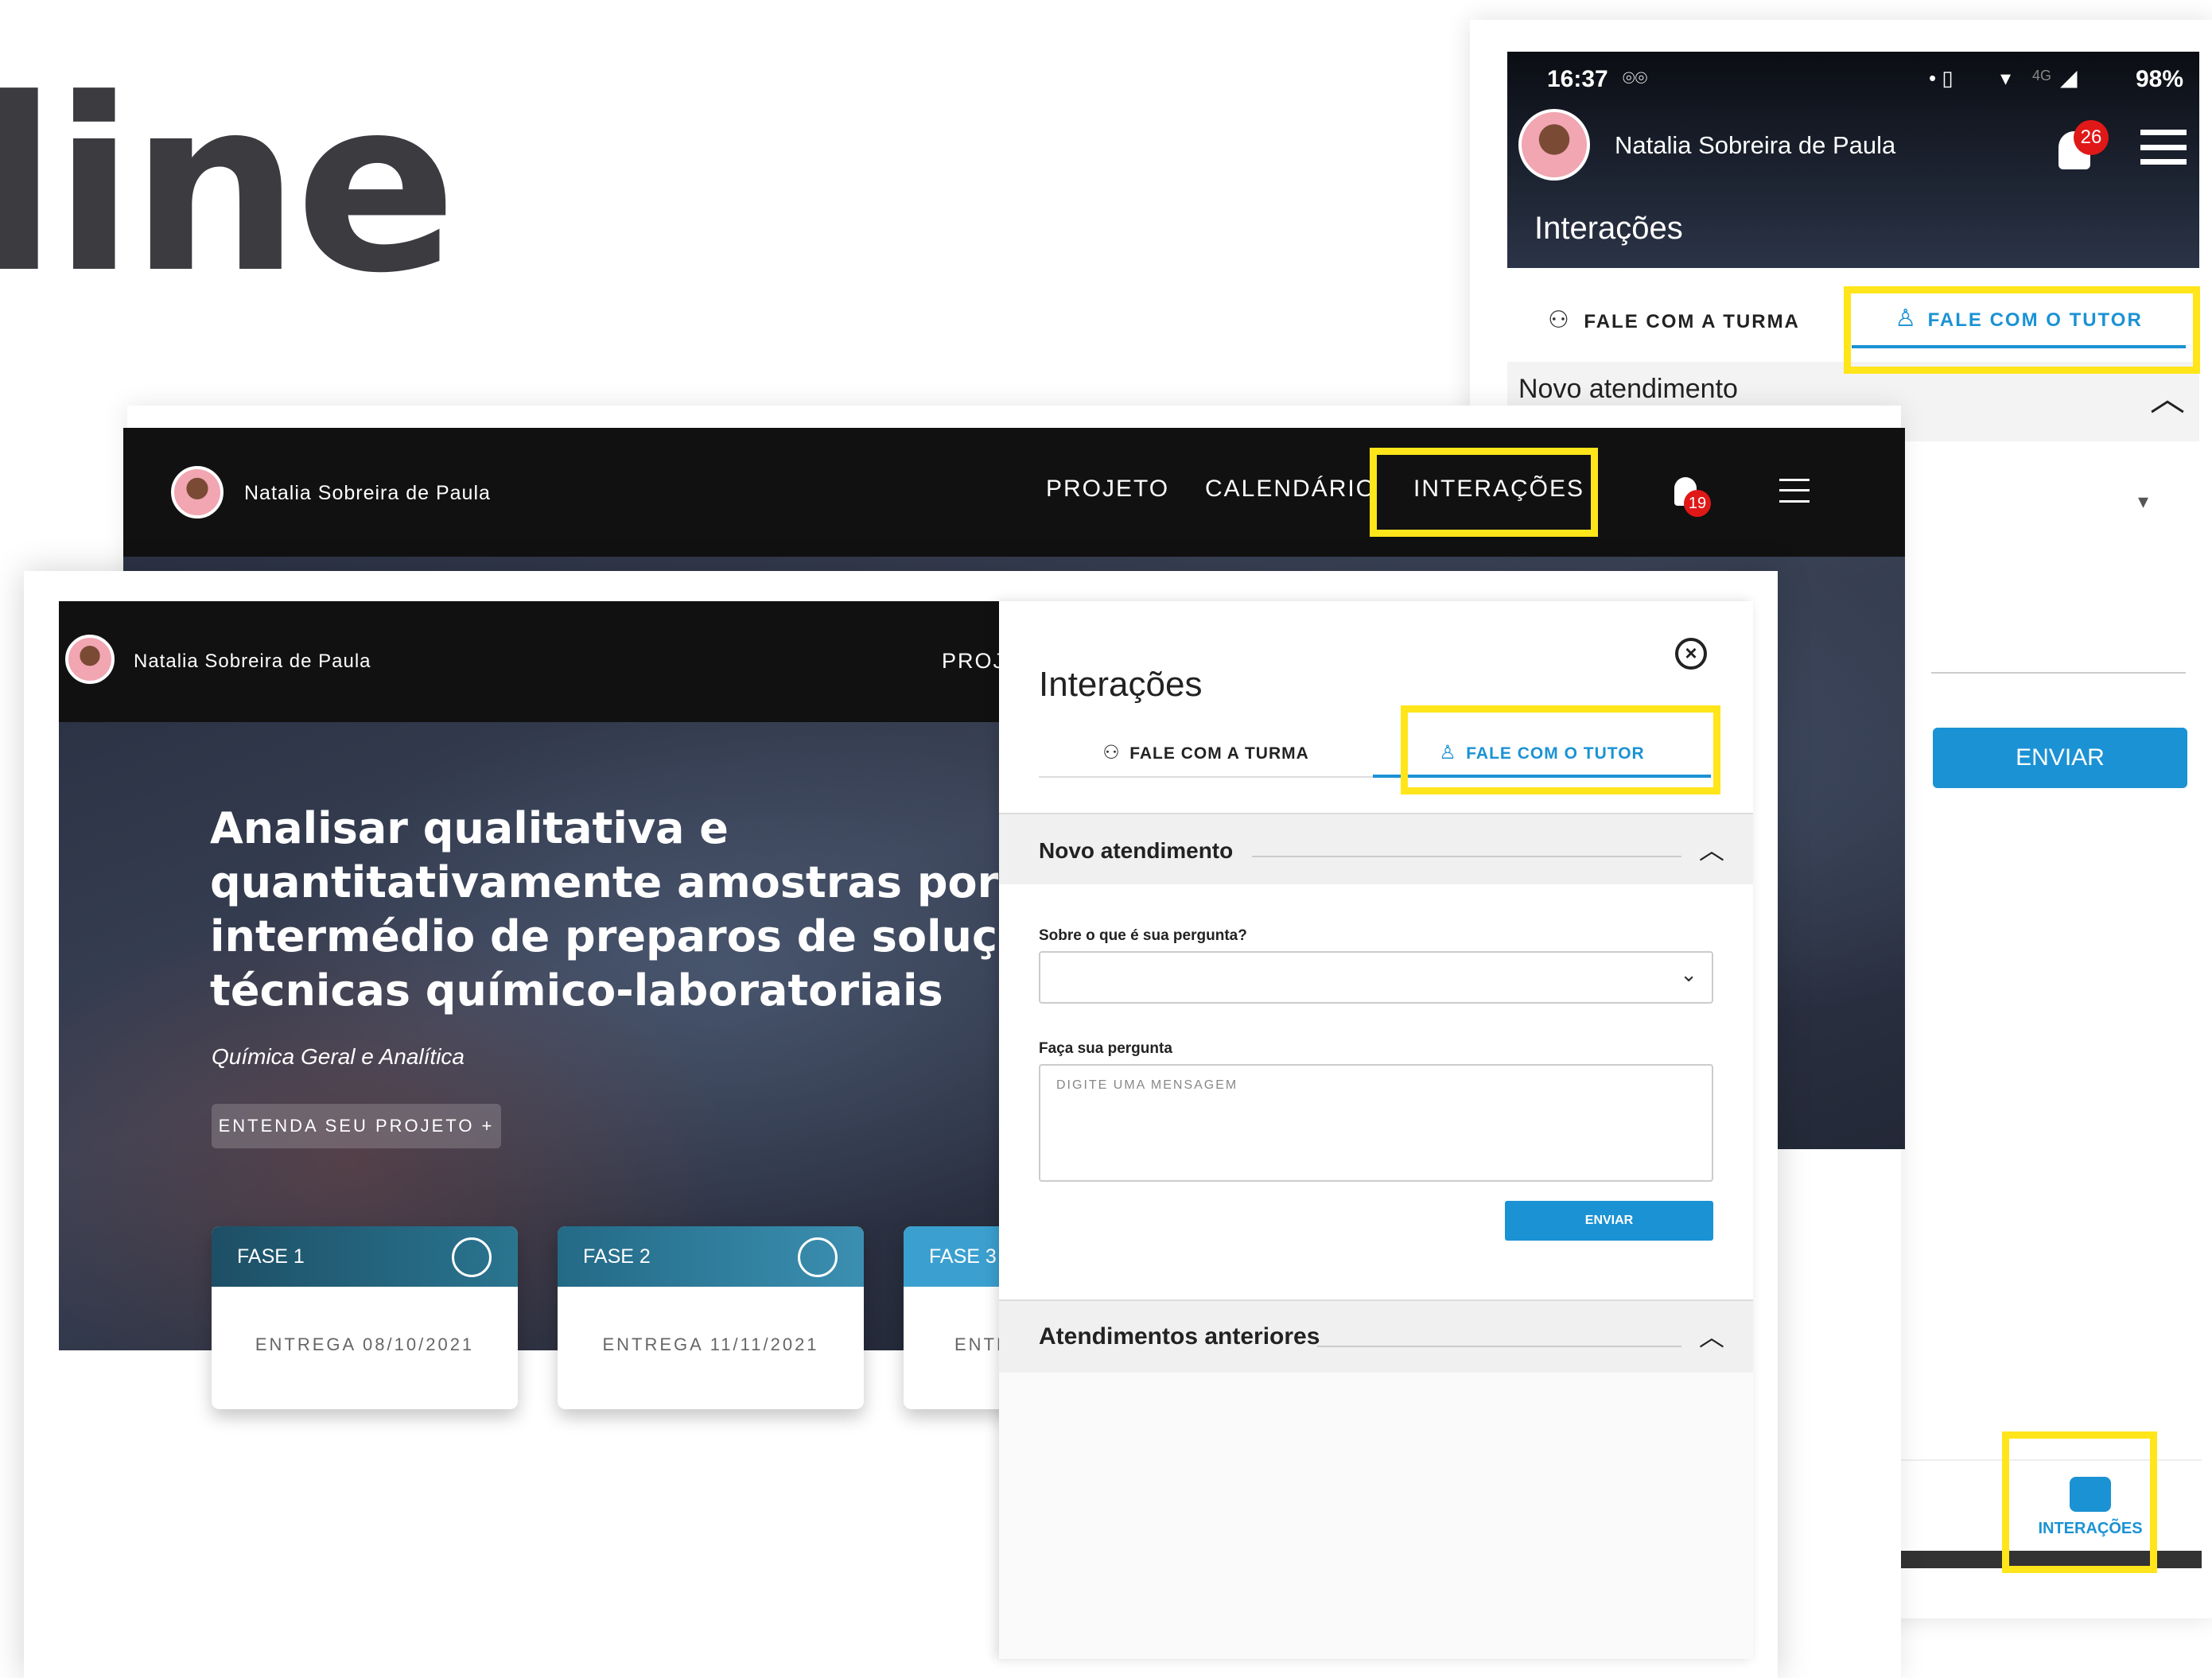 This screenshot has width=2212, height=1678. I want to click on interacoes-nav-label: INTERAÇÕES, so click(2090, 1528).